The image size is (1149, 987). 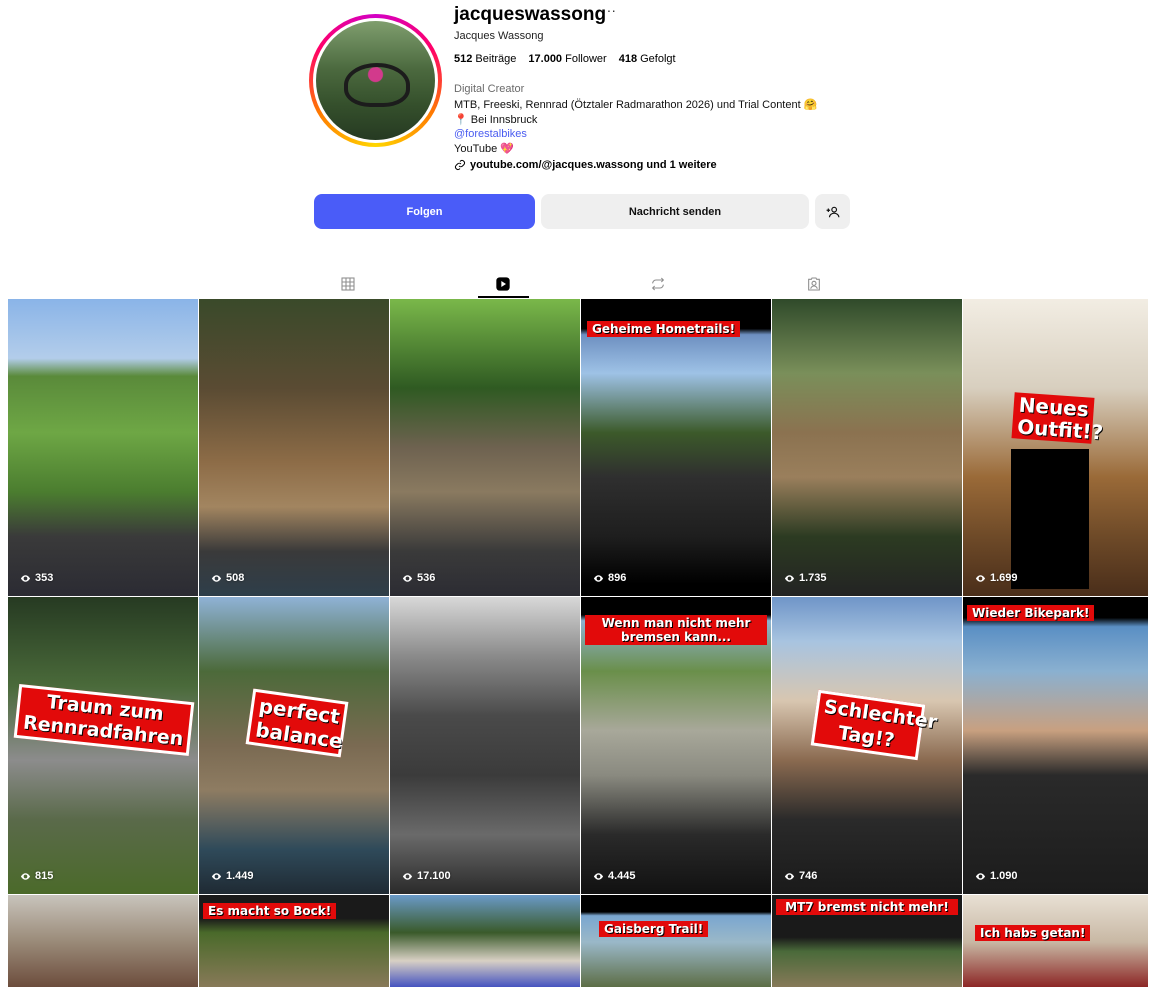 I want to click on reel-tile: Wieder Bikepark! 1.090, so click(x=1055, y=745).